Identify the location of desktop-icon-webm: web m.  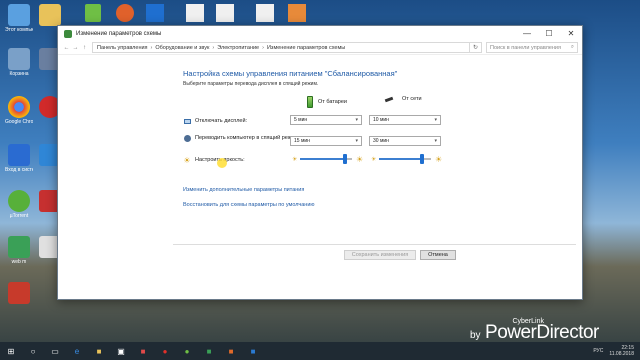
(19, 250).